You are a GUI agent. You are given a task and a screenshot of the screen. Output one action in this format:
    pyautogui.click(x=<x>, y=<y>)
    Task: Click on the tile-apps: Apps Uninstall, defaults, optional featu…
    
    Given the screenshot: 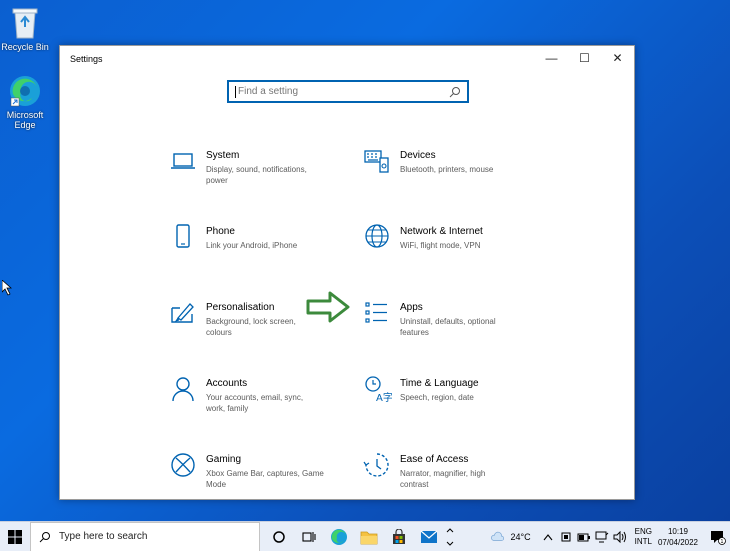 What is the action you would take?
    pyautogui.click(x=452, y=323)
    